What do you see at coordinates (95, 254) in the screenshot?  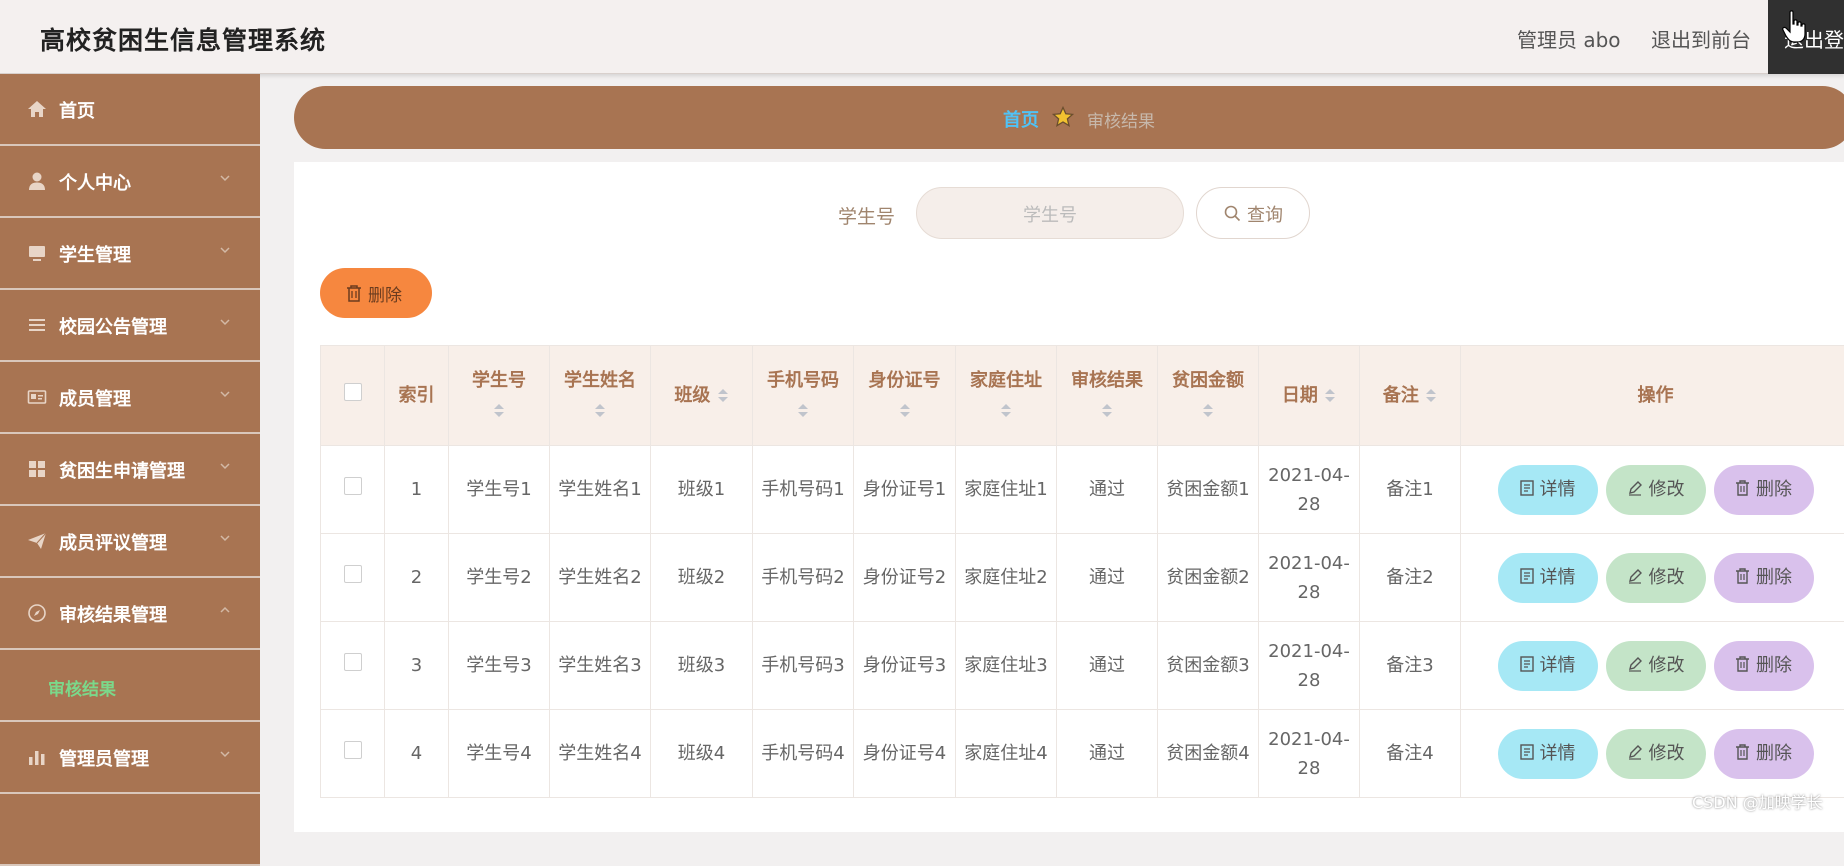 I see `sidebar-item-label: 学生管理` at bounding box center [95, 254].